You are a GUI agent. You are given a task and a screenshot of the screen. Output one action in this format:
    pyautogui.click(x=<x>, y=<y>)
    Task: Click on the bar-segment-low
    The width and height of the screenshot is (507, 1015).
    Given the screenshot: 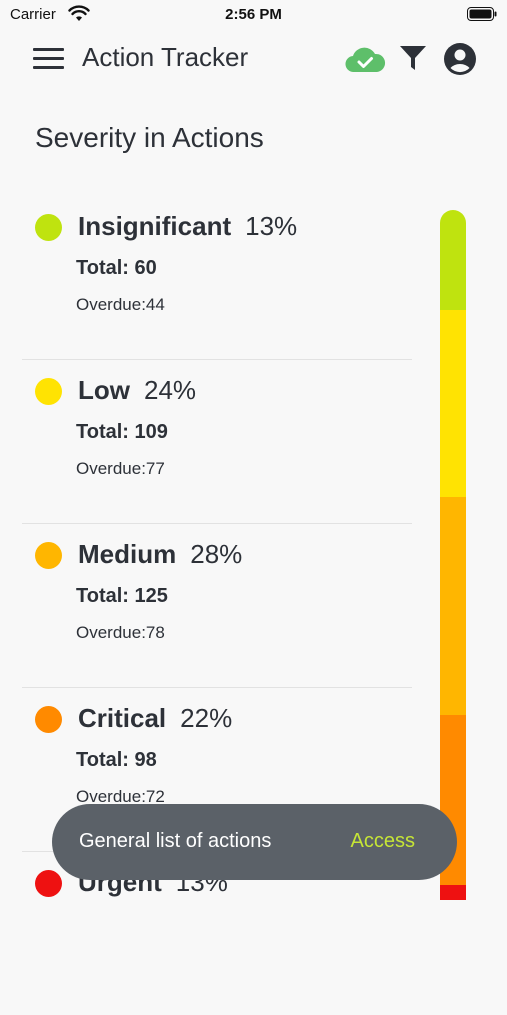 What is the action you would take?
    pyautogui.click(x=453, y=403)
    